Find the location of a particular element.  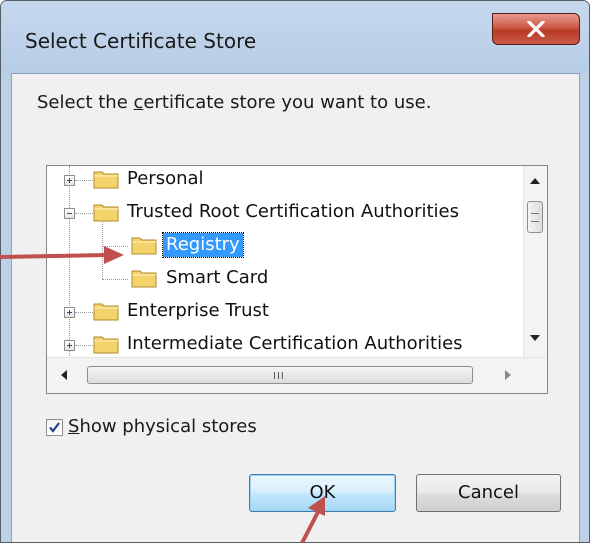

checkmark-icon is located at coordinates (54, 427).